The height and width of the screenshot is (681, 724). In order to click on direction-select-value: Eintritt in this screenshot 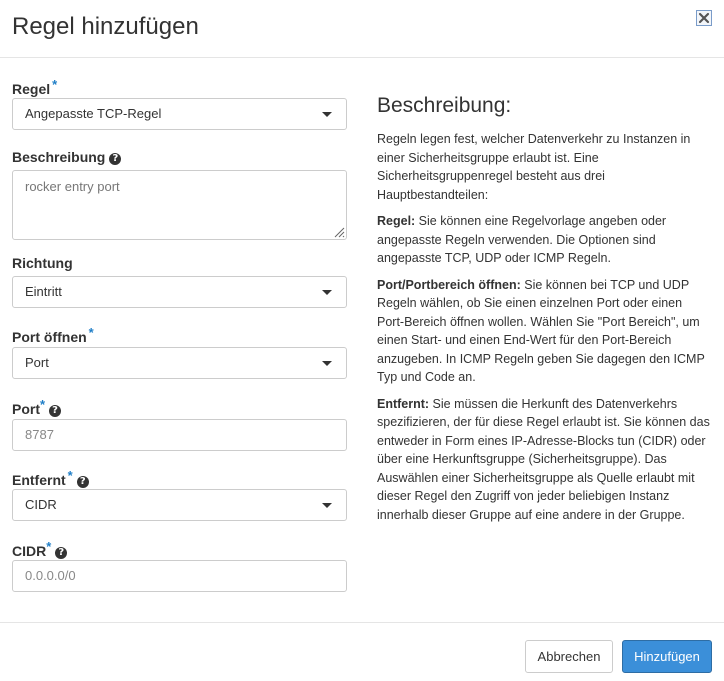, I will do `click(43, 291)`.